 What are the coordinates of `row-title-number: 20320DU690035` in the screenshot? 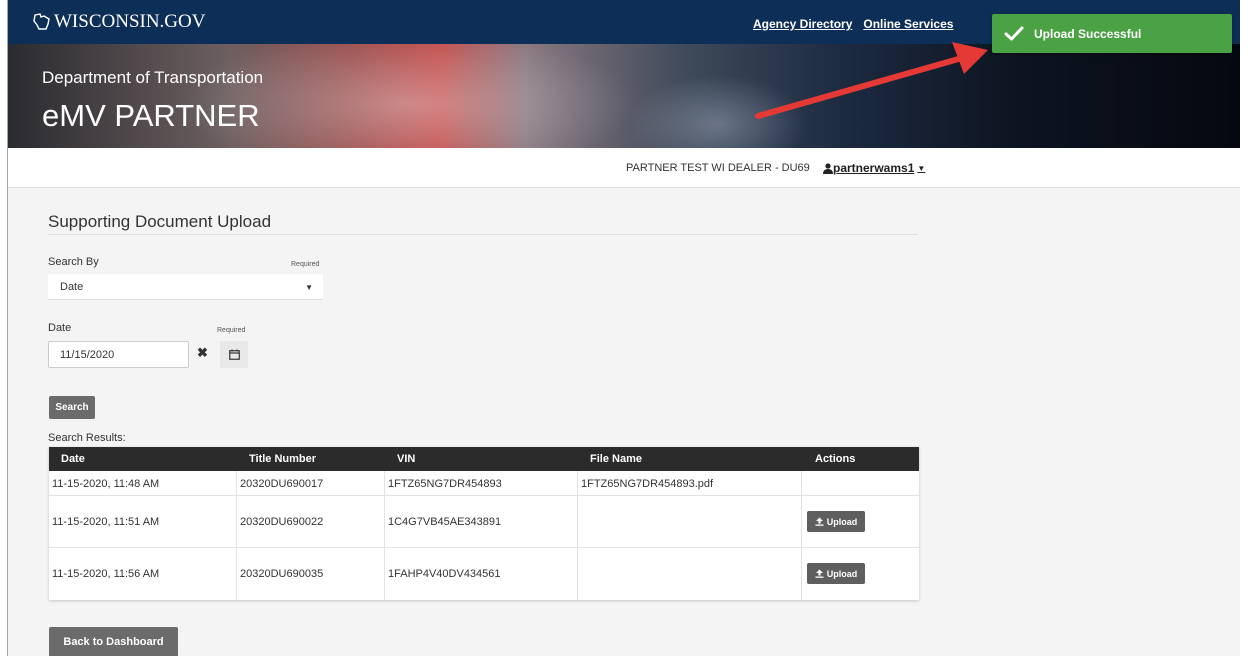 It's located at (282, 574).